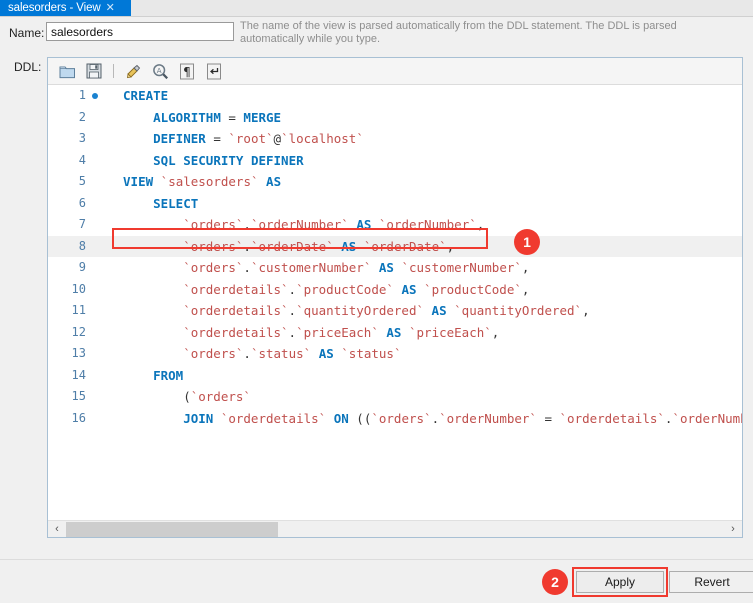  What do you see at coordinates (228, 161) in the screenshot?
I see `code-text: SQL SECURITY DEFINER` at bounding box center [228, 161].